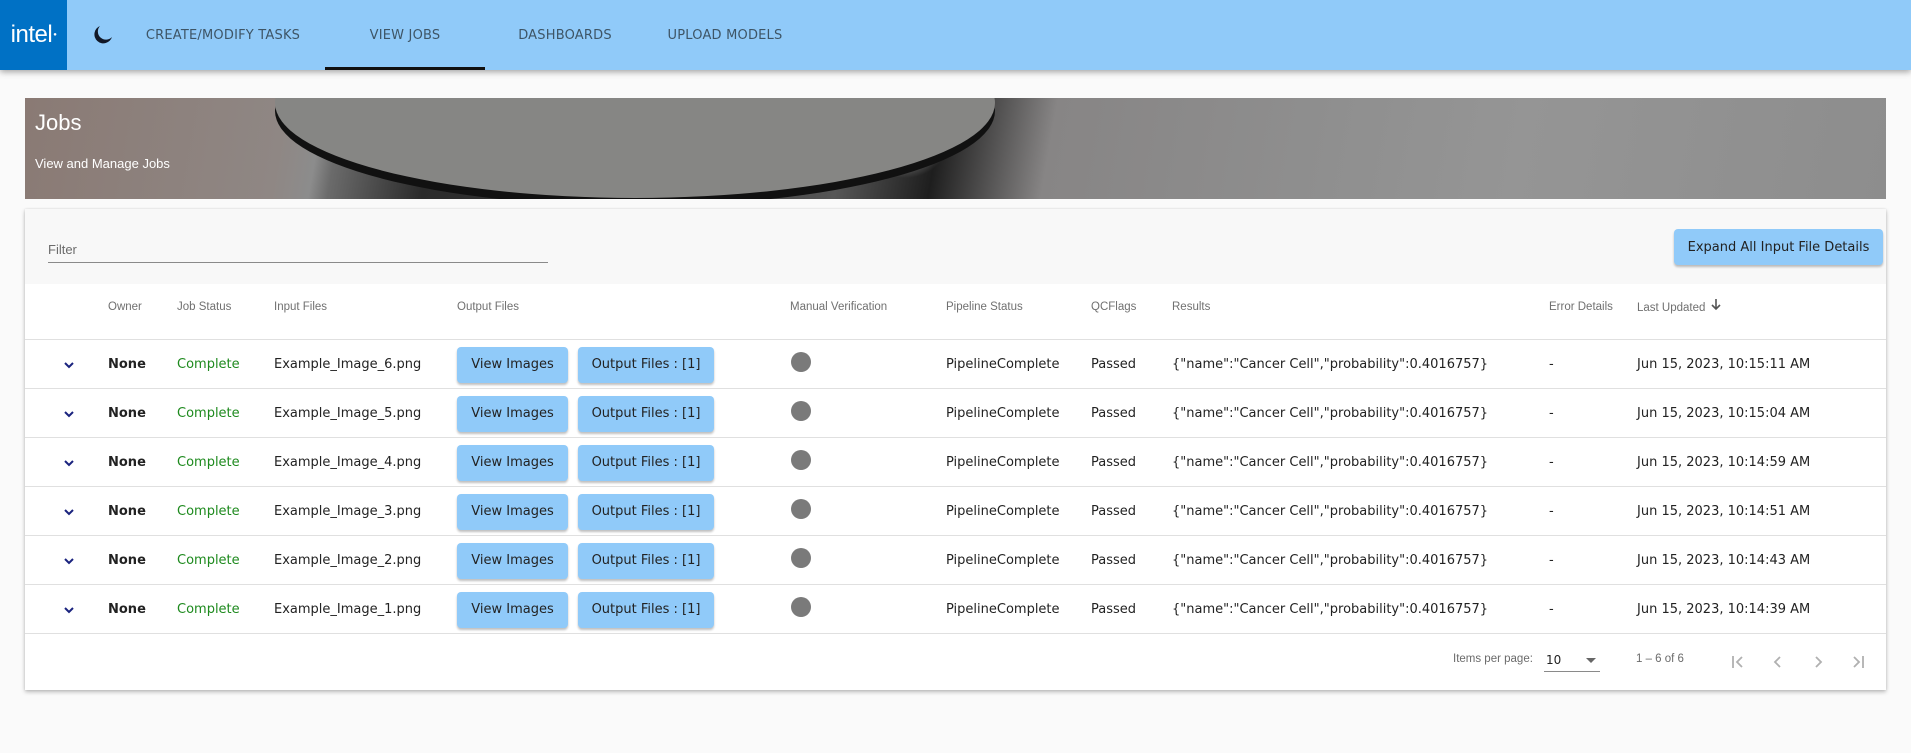 Image resolution: width=1911 pixels, height=753 pixels. I want to click on tab-upload-models: UPLOAD MODELS, so click(725, 35).